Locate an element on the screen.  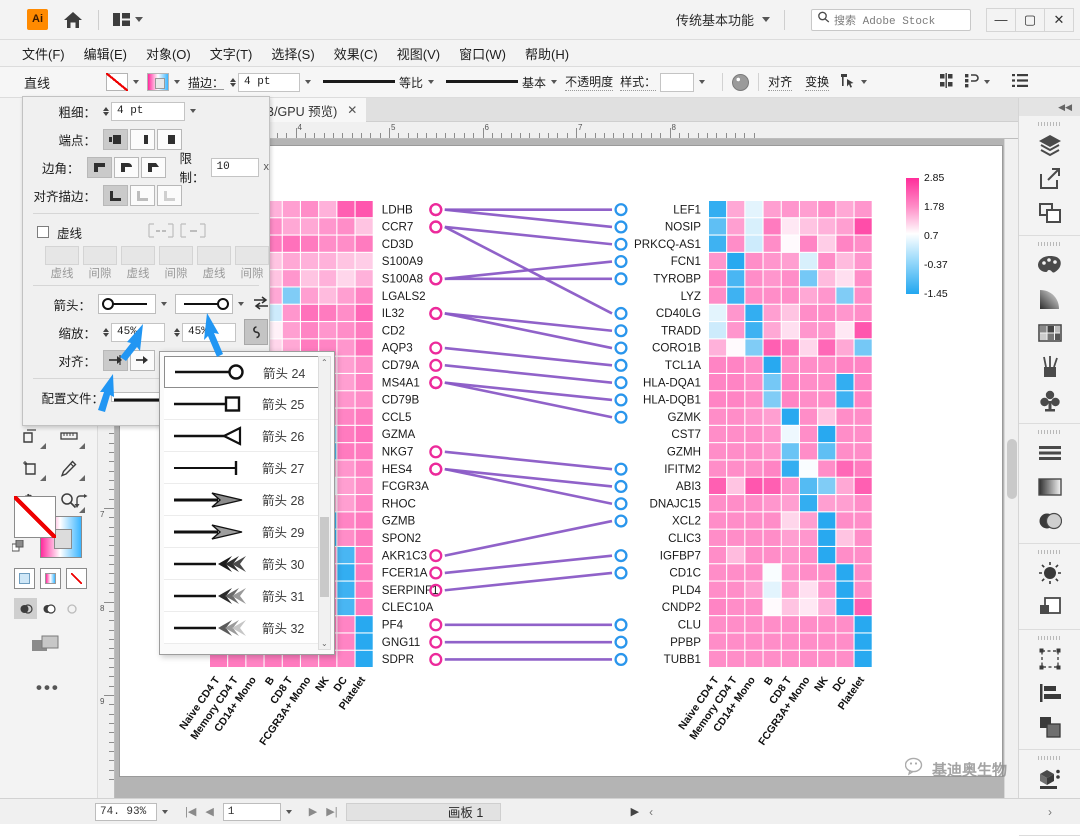
align-inside-stroke-icon is located at coordinates (142, 195).